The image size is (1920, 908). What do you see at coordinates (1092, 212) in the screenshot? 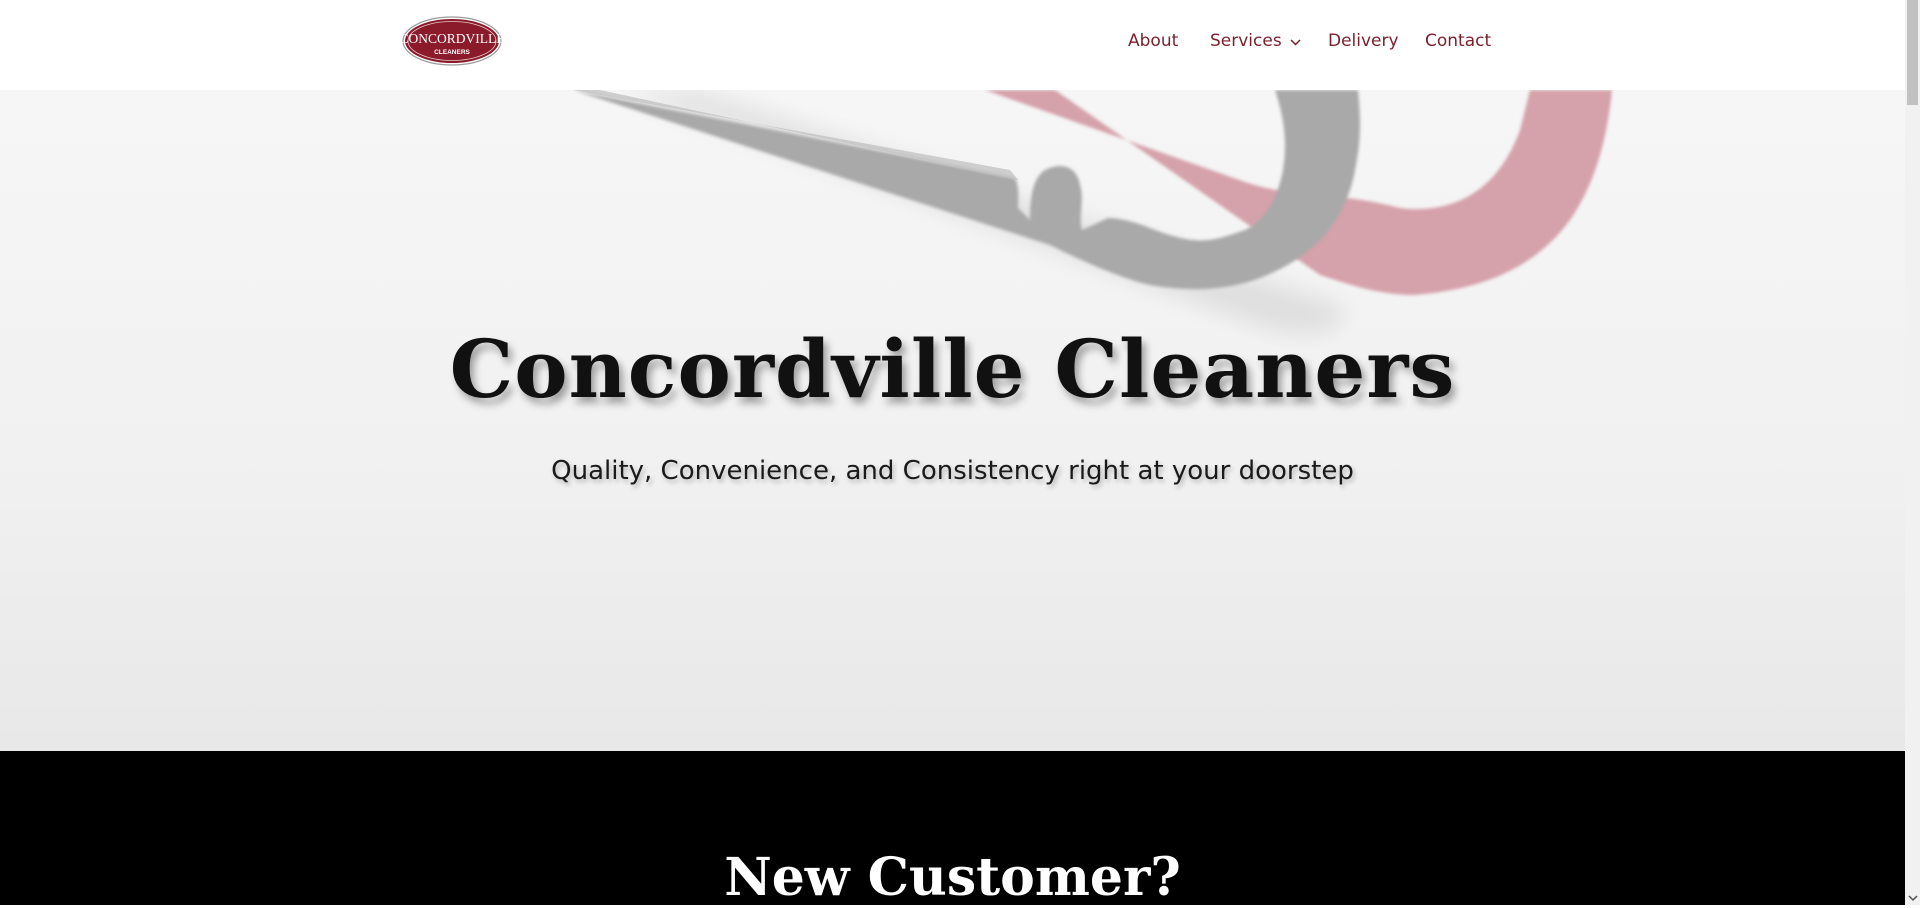
I see `hanger-background-image` at bounding box center [1092, 212].